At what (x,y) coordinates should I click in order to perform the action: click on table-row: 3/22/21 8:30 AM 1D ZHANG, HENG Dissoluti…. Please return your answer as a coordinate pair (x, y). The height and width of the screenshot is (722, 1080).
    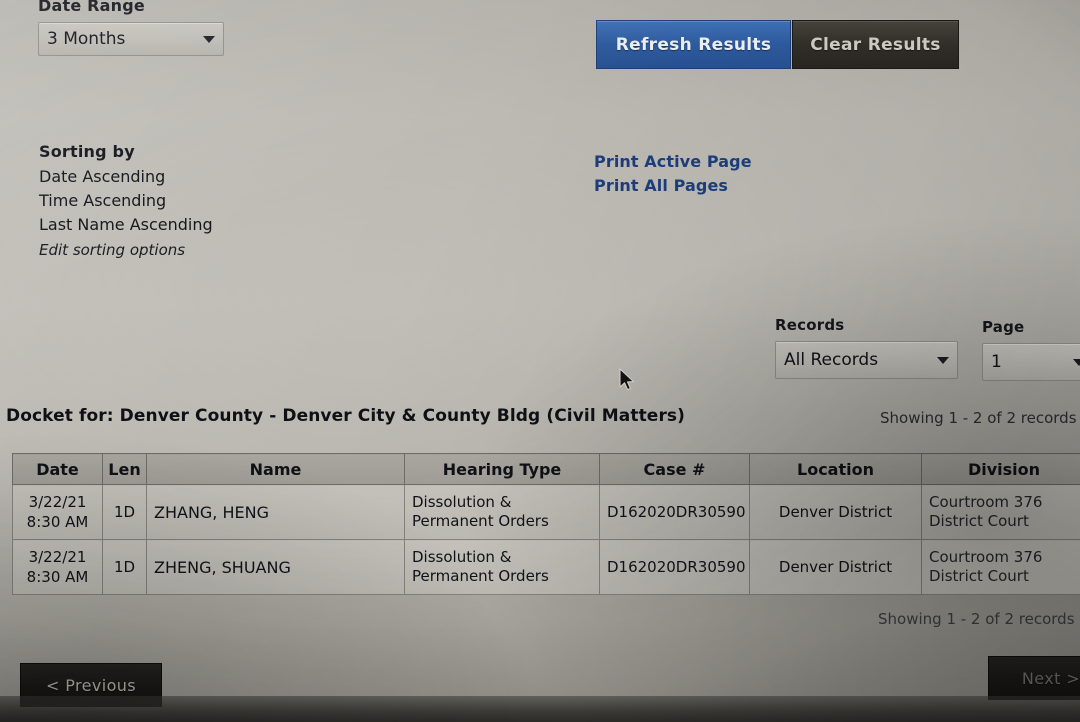
    Looking at the image, I should click on (546, 512).